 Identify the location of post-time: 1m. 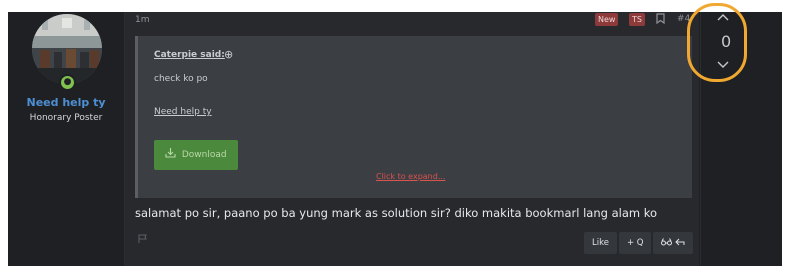
(142, 20).